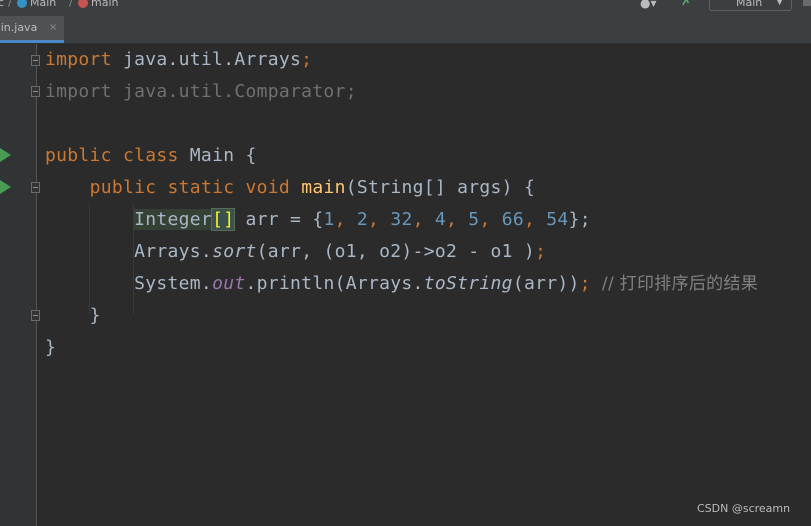 This screenshot has height=526, width=811. Describe the element at coordinates (744, 508) in the screenshot. I see `watermark: CSDN @screamn` at that location.